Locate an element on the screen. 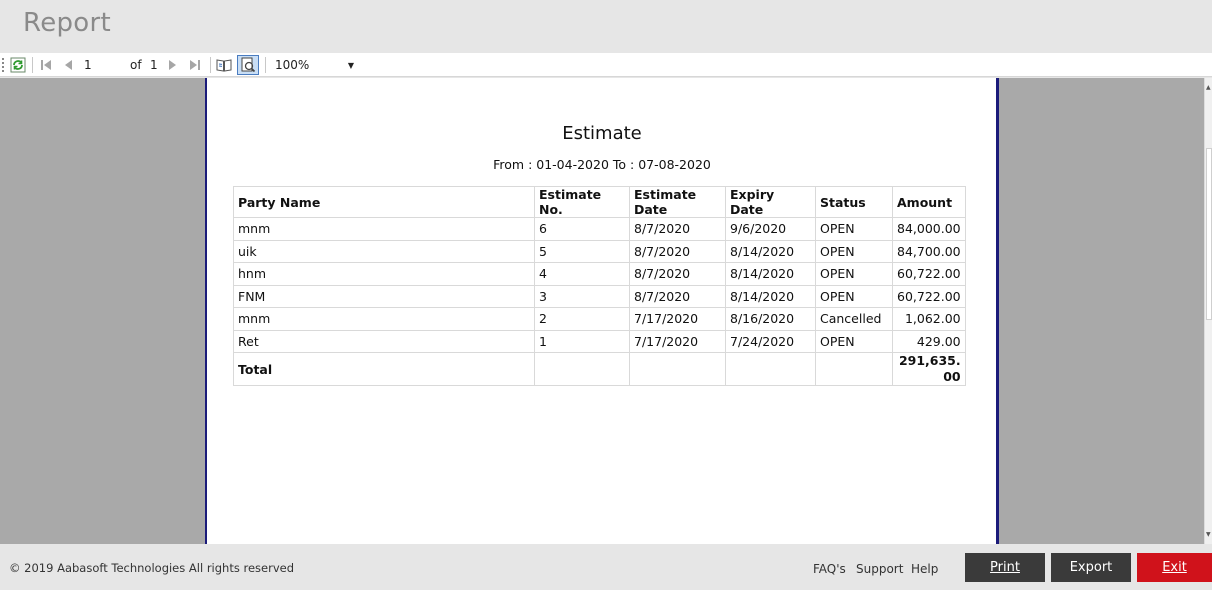 Image resolution: width=1212 pixels, height=590 pixels. party-name-cell: Ret is located at coordinates (384, 341).